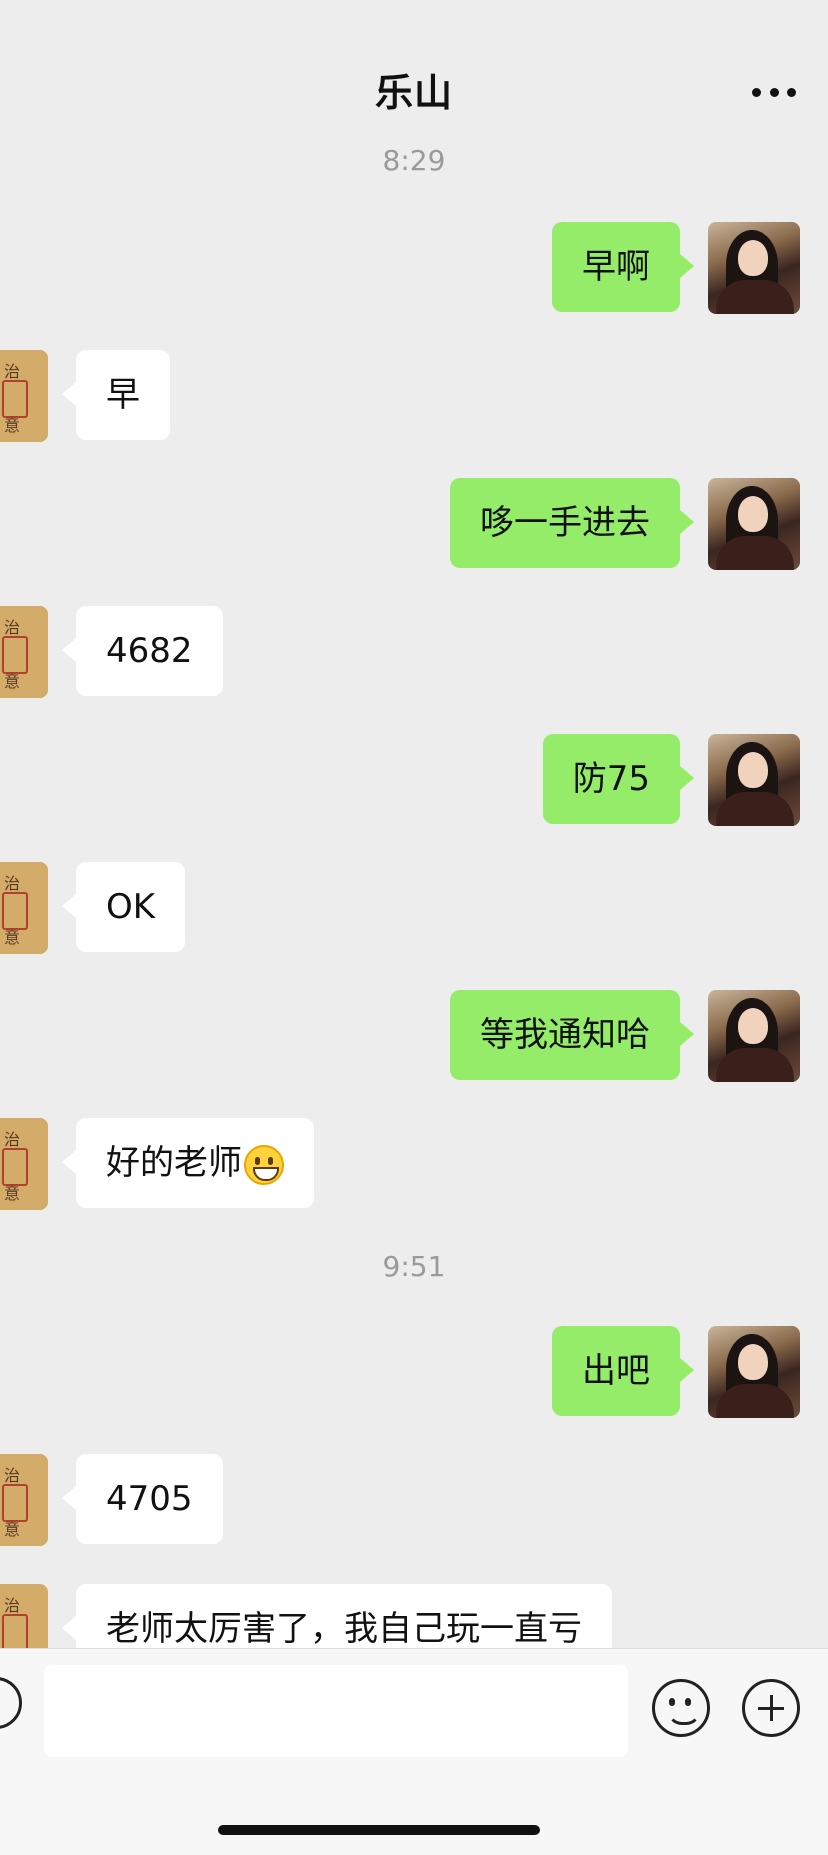 Image resolution: width=828 pixels, height=1855 pixels. I want to click on message-bubble-outgoing: 哆一手进去, so click(572, 523).